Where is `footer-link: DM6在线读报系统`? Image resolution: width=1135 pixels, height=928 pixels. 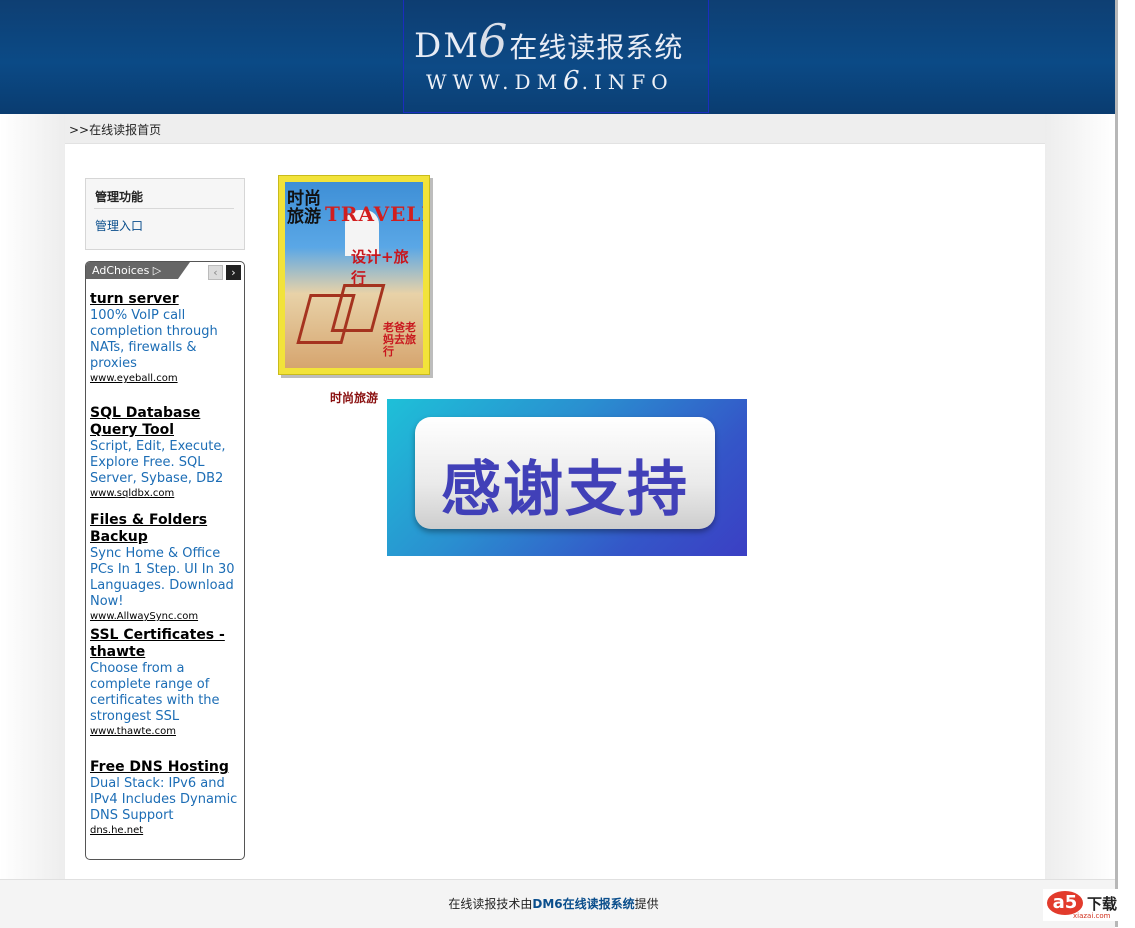
footer-link: DM6在线读报系统 is located at coordinates (583, 904).